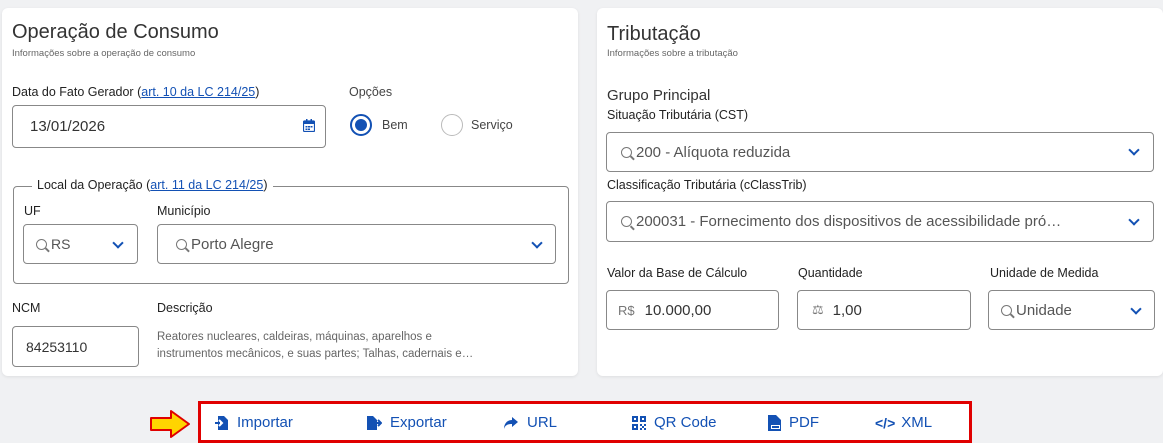  What do you see at coordinates (626, 310) in the screenshot?
I see `currency-prefix: R$` at bounding box center [626, 310].